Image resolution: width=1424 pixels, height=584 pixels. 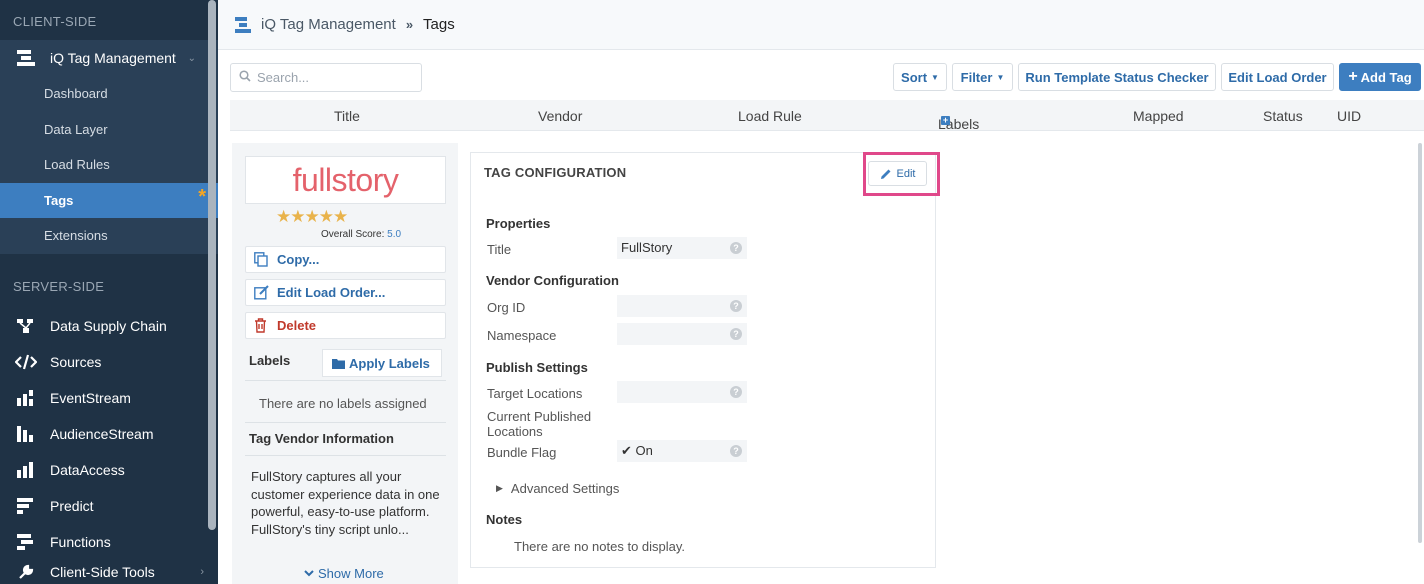 I want to click on add-label-filter-icon: +, so click(x=945, y=120).